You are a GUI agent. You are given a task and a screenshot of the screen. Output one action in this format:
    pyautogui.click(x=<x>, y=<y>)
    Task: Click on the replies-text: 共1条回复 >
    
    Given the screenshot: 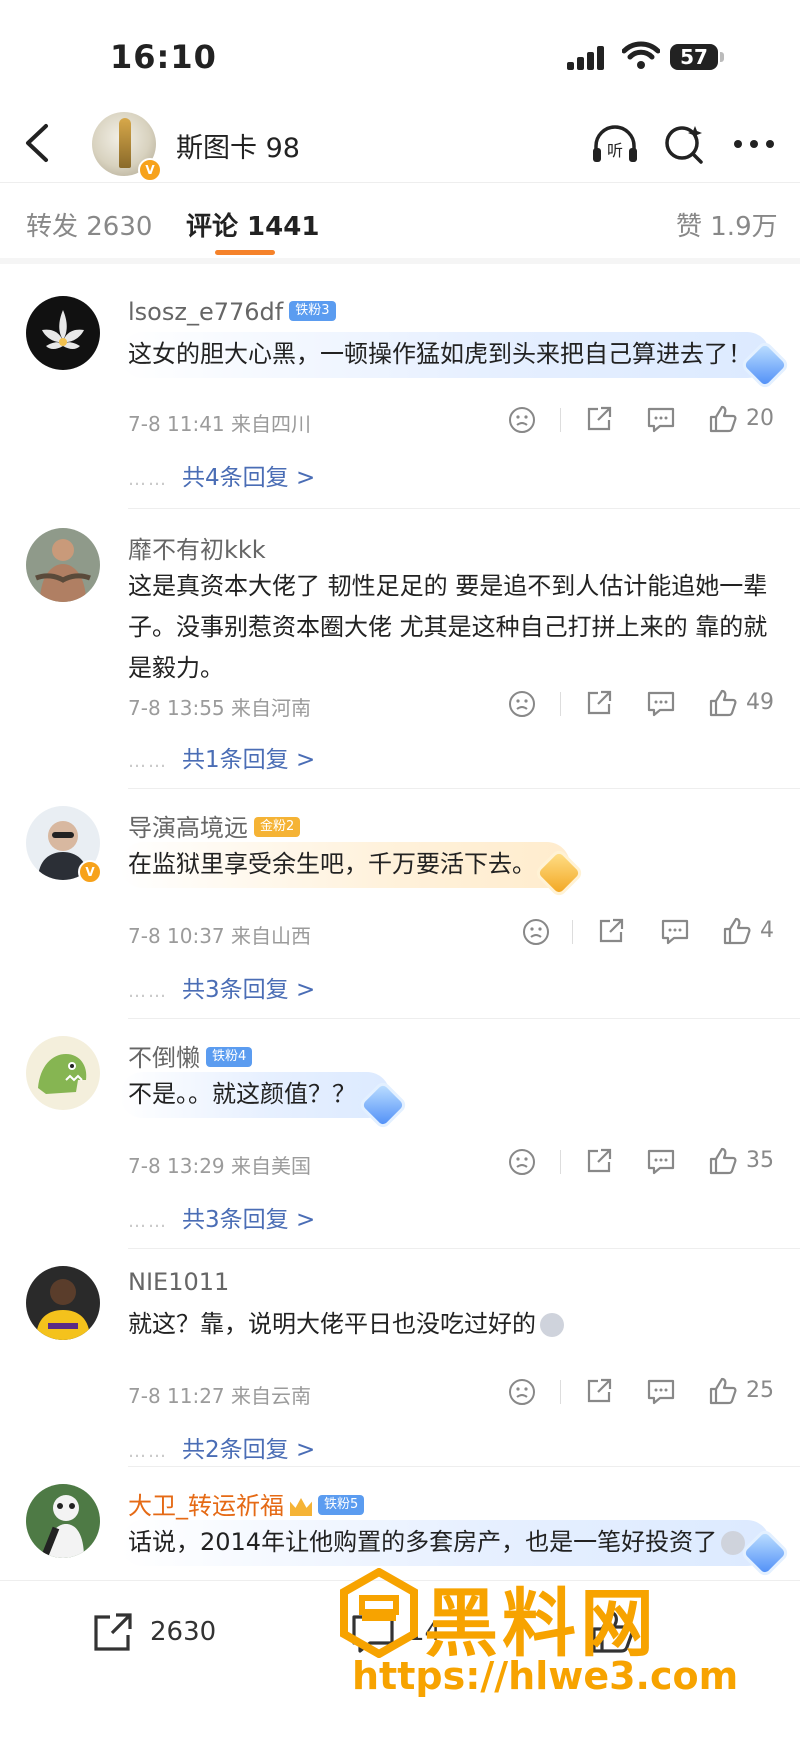 What is the action you would take?
    pyautogui.click(x=249, y=760)
    